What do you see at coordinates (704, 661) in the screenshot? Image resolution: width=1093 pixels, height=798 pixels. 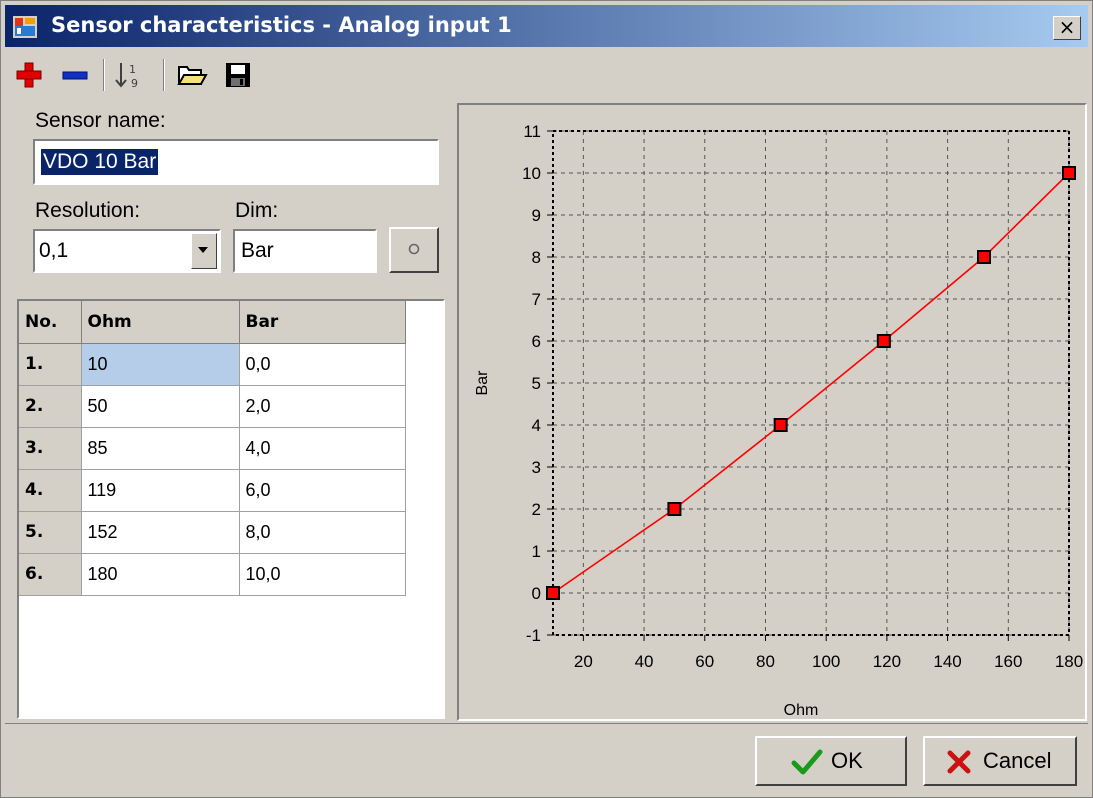 I see `x-tick-label: 60` at bounding box center [704, 661].